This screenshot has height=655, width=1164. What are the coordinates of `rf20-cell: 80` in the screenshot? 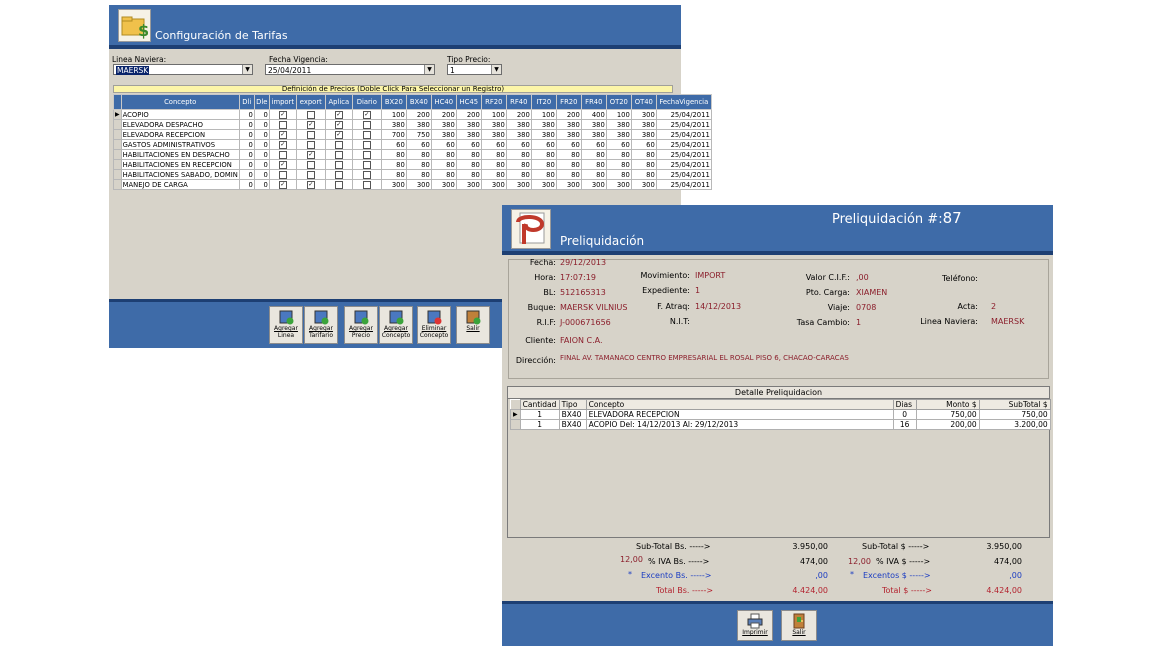 It's located at (493, 174).